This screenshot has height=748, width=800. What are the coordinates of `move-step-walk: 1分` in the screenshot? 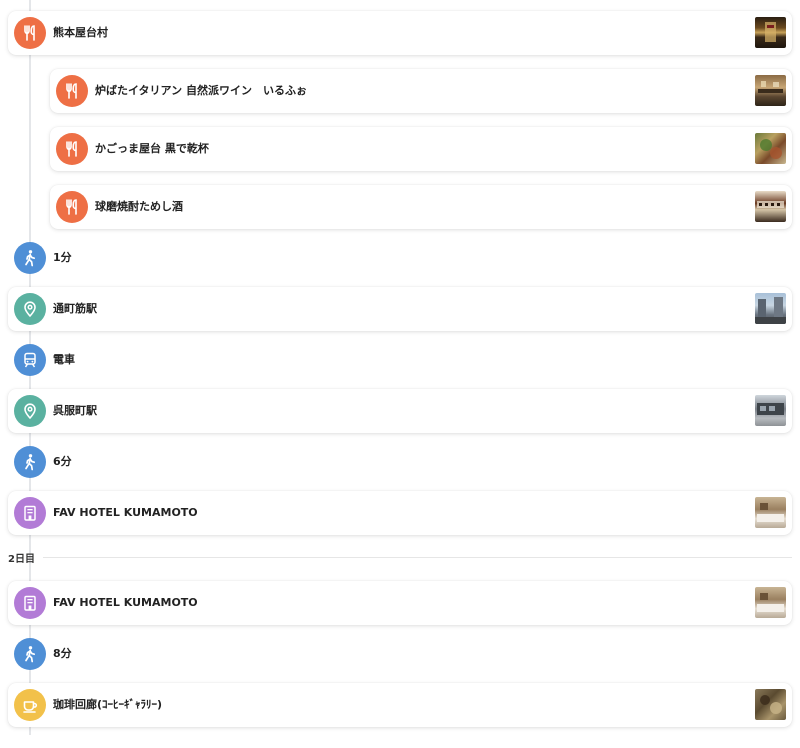 It's located at (400, 258).